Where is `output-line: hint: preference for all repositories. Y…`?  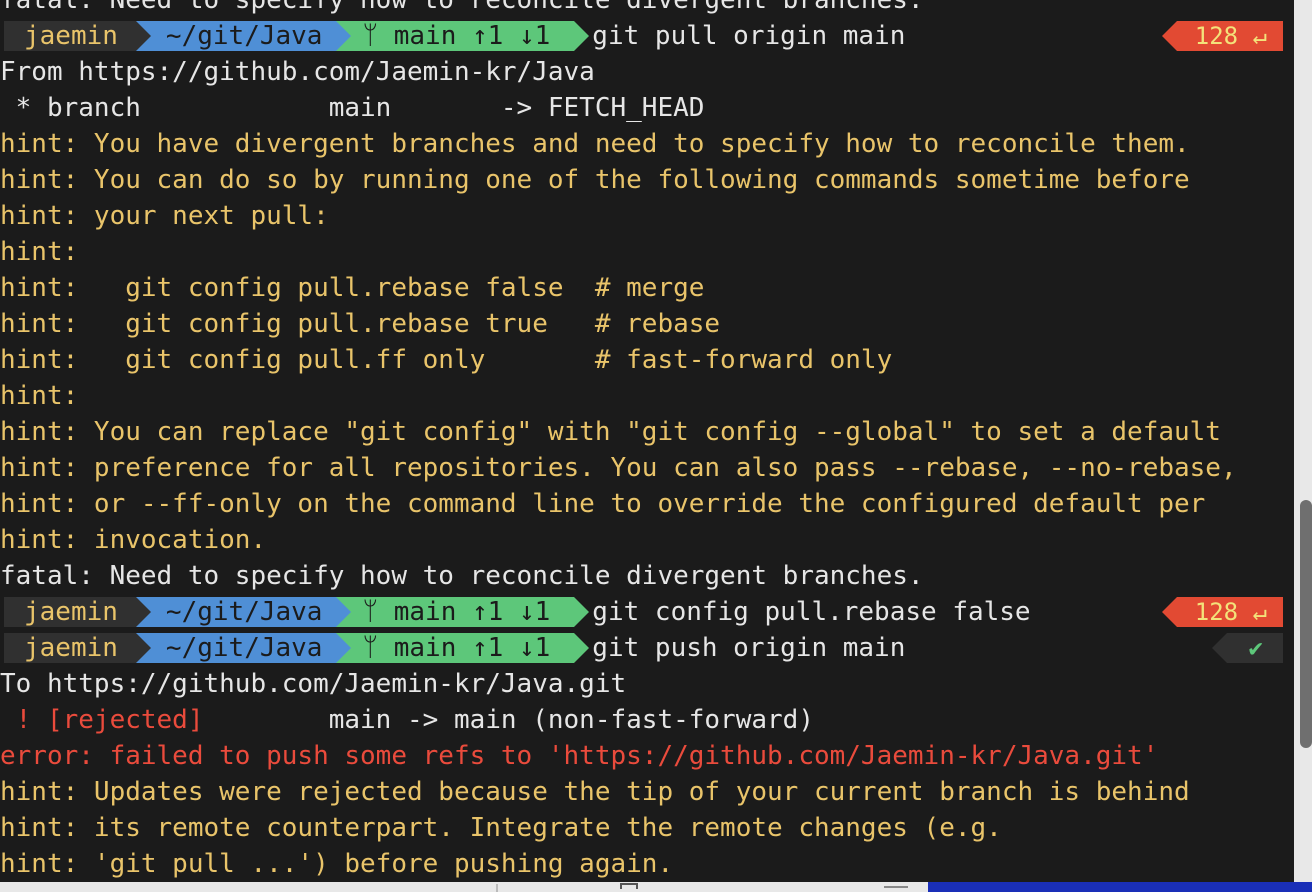
output-line: hint: preference for all repositories. Y… is located at coordinates (618, 468).